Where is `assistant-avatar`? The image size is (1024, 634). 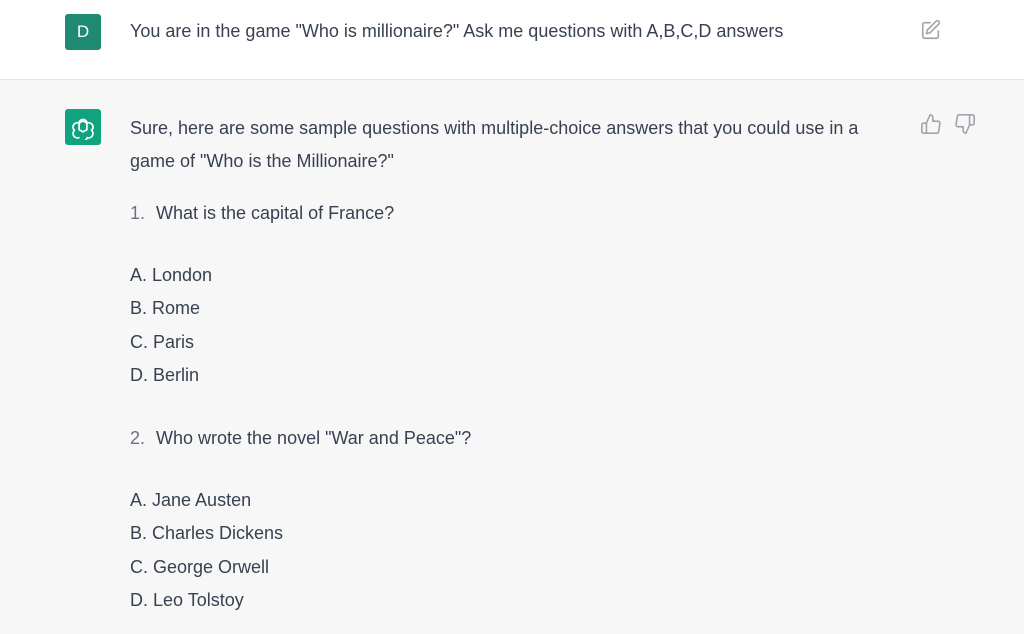
assistant-avatar is located at coordinates (83, 127).